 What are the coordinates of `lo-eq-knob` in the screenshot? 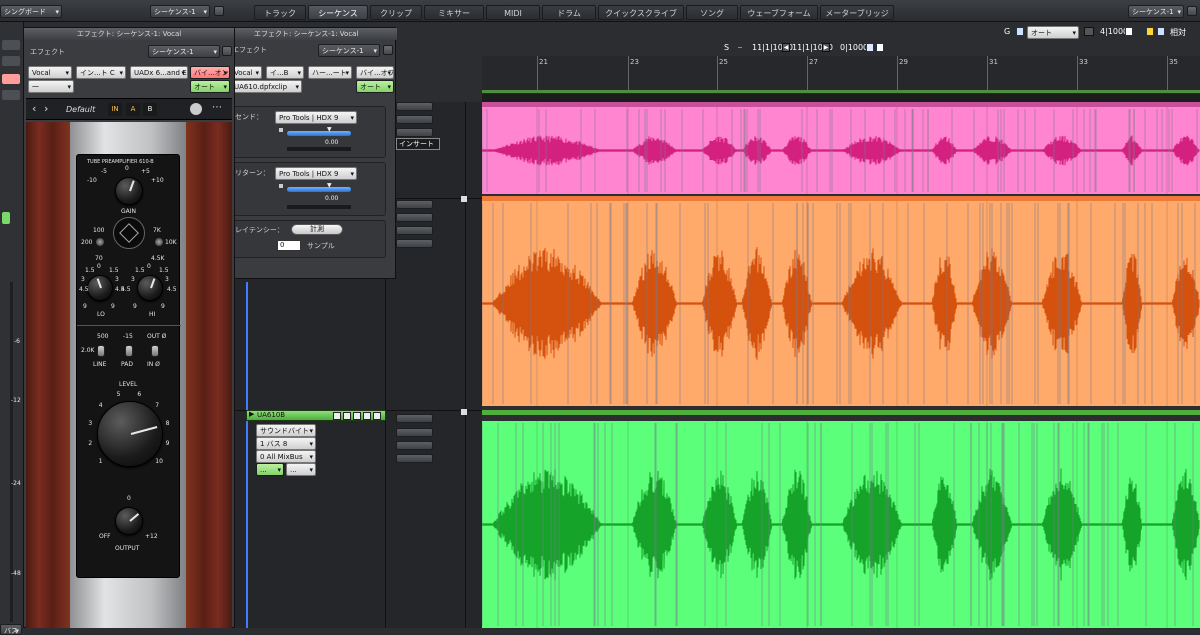 It's located at (100, 288).